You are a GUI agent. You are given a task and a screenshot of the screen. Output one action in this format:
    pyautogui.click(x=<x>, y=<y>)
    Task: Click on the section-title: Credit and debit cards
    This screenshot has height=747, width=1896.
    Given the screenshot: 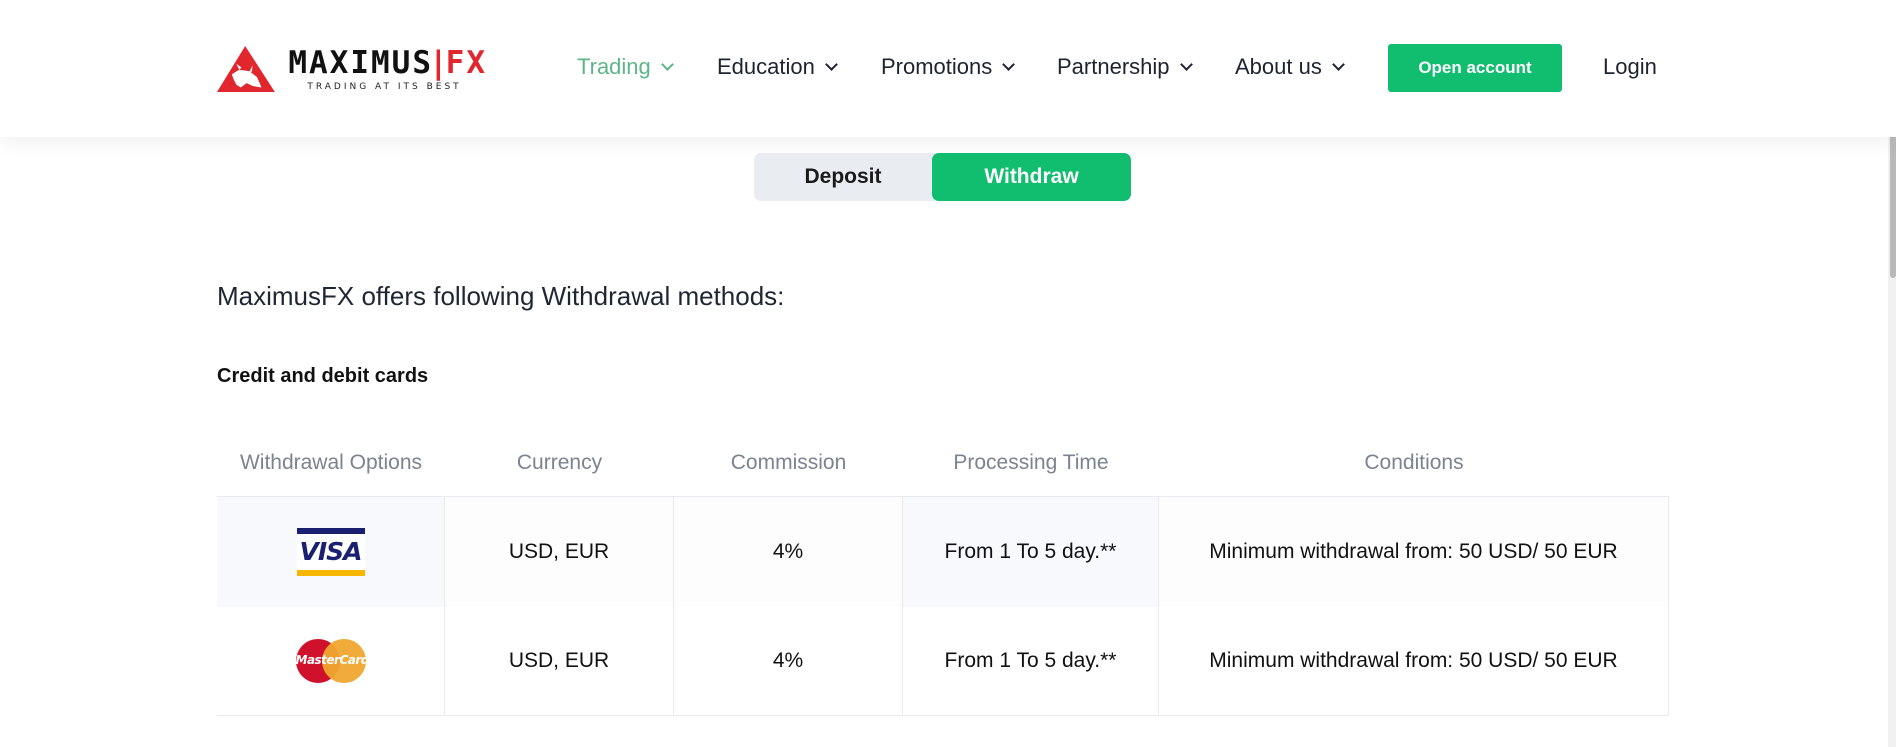 What is the action you would take?
    pyautogui.click(x=323, y=376)
    